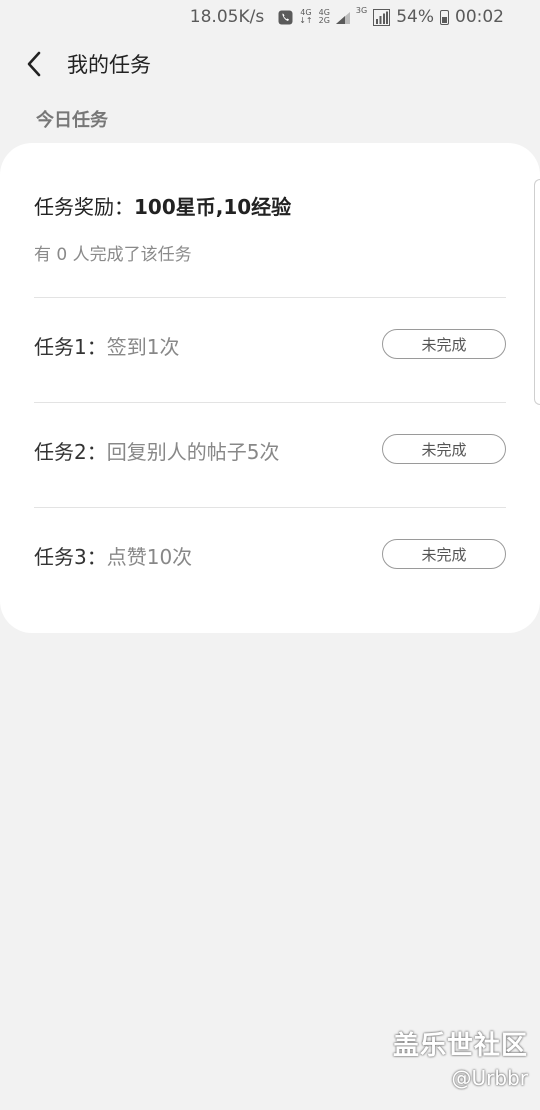 This screenshot has height=1110, width=540. What do you see at coordinates (460, 1046) in the screenshot?
I see `watermark-main: 盖乐世社区` at bounding box center [460, 1046].